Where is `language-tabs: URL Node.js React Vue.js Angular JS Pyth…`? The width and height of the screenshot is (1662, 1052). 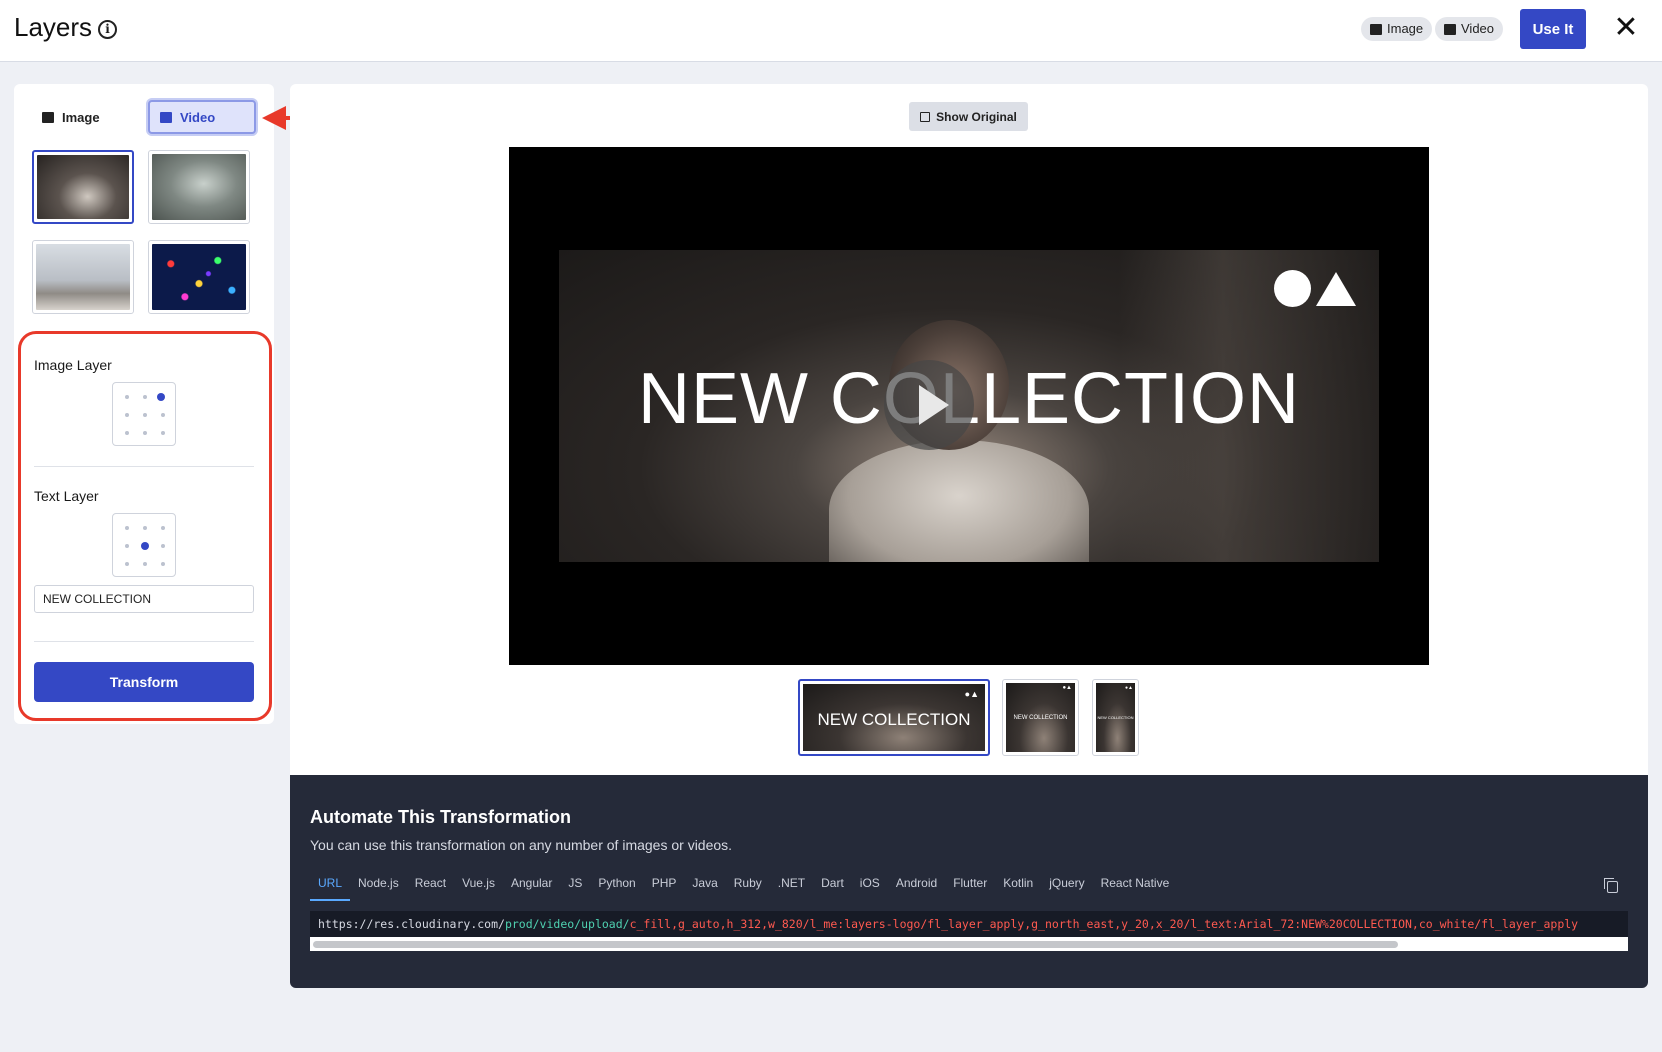
language-tabs: URL Node.js React Vue.js Angular JS Pyth… is located at coordinates (743, 888).